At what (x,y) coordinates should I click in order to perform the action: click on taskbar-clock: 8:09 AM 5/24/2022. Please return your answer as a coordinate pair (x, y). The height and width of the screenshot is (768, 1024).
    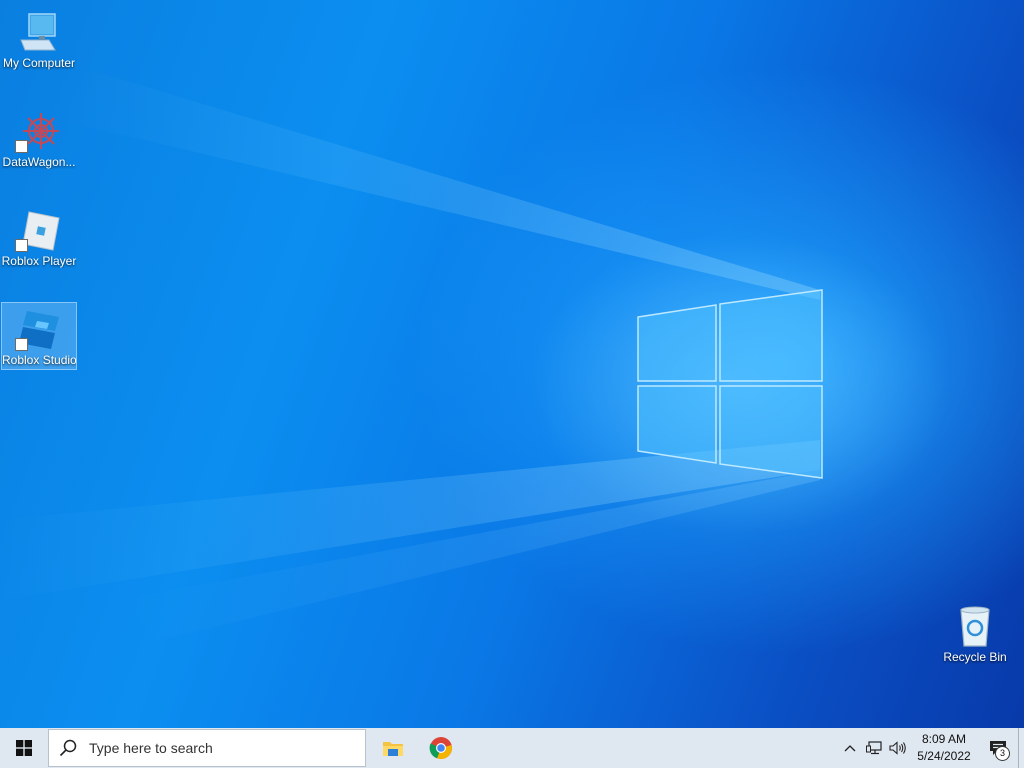
    Looking at the image, I should click on (944, 748).